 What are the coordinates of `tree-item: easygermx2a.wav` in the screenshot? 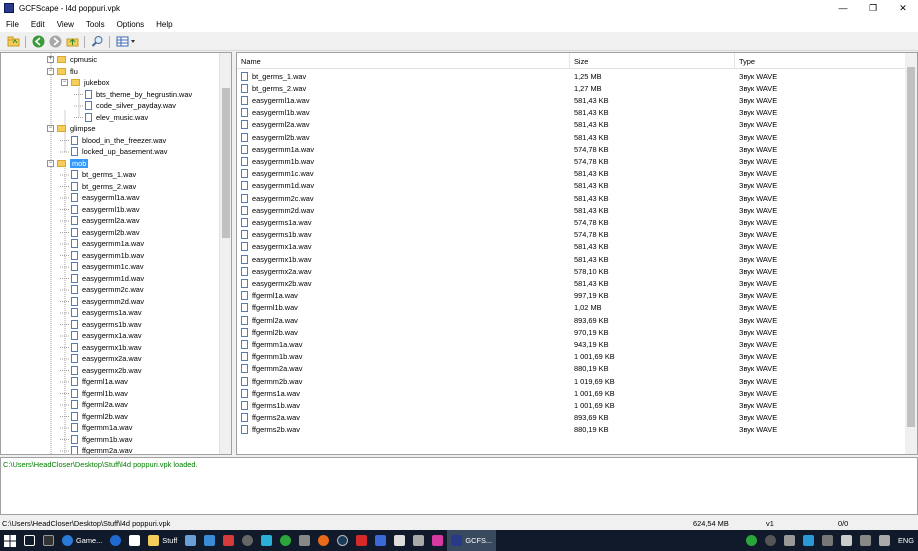 It's located at (106, 359).